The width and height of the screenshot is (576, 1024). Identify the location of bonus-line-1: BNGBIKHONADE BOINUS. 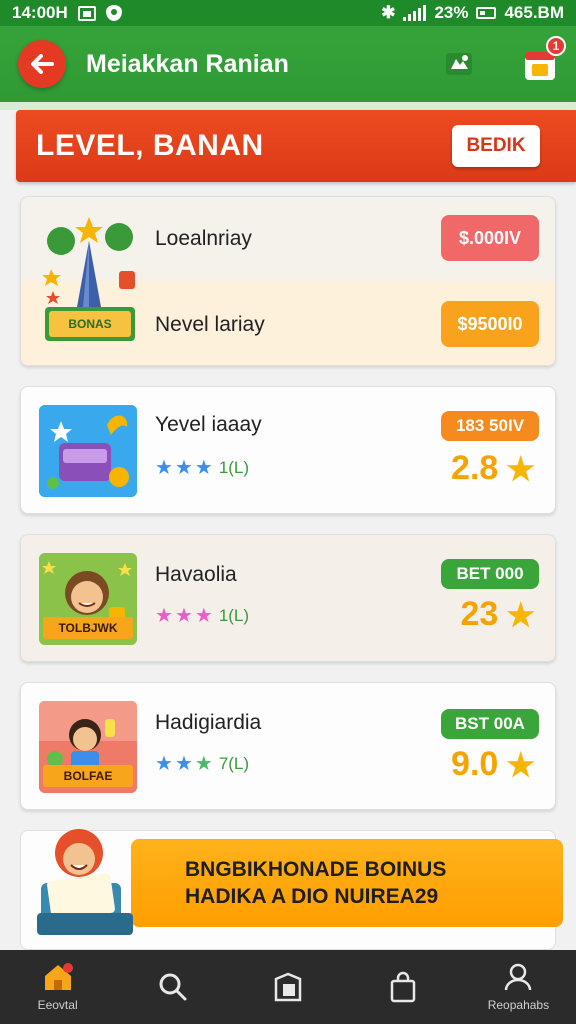
(316, 869).